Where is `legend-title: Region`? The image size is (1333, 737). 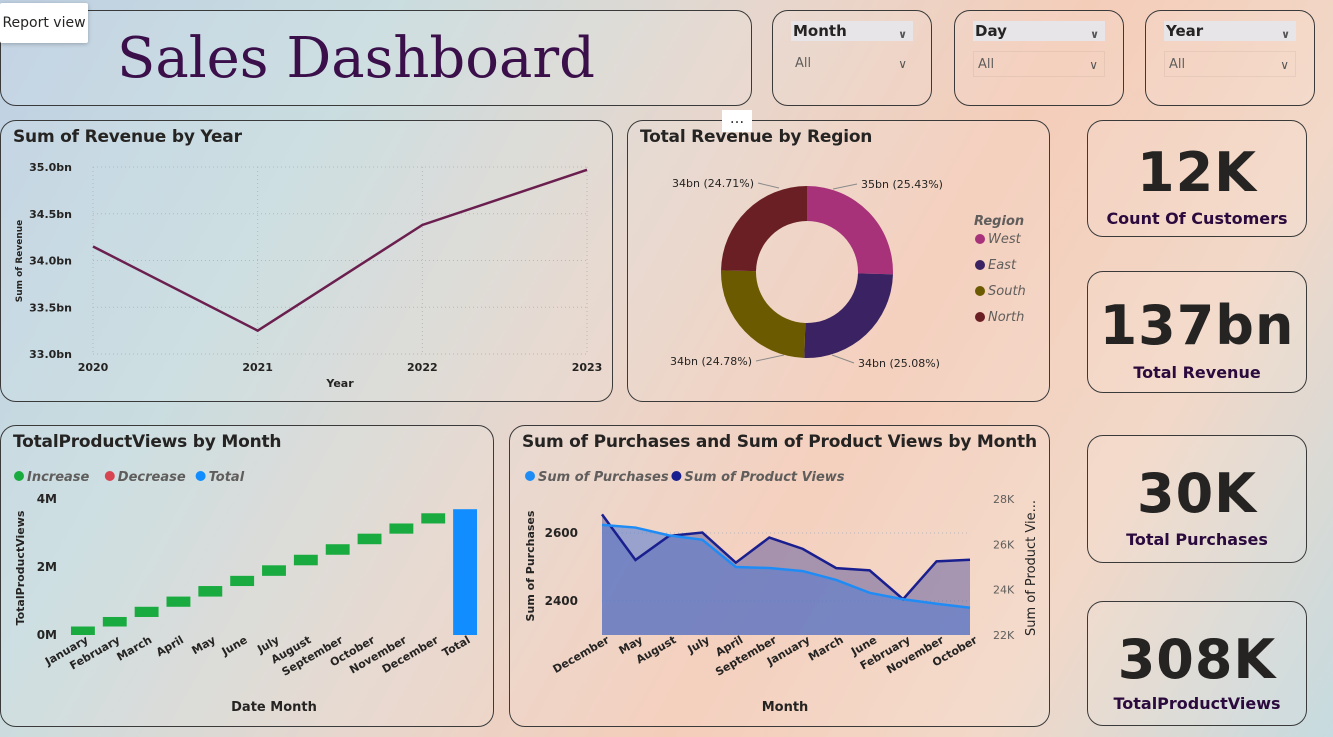
legend-title: Region is located at coordinates (999, 221).